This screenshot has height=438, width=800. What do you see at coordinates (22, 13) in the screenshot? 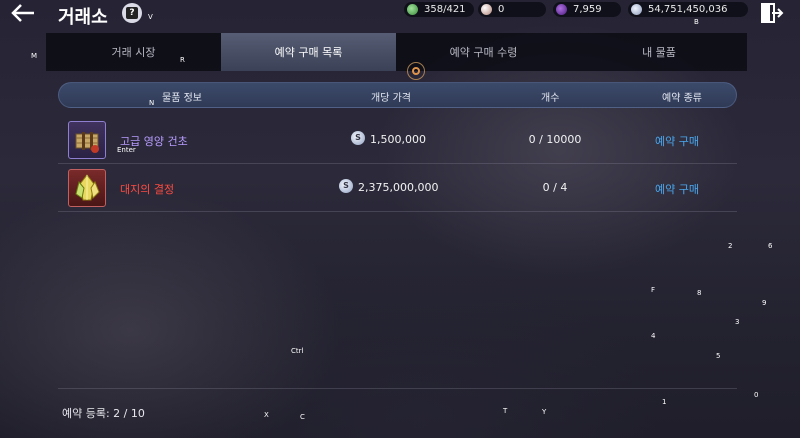
I see `back-arrow-svg` at bounding box center [22, 13].